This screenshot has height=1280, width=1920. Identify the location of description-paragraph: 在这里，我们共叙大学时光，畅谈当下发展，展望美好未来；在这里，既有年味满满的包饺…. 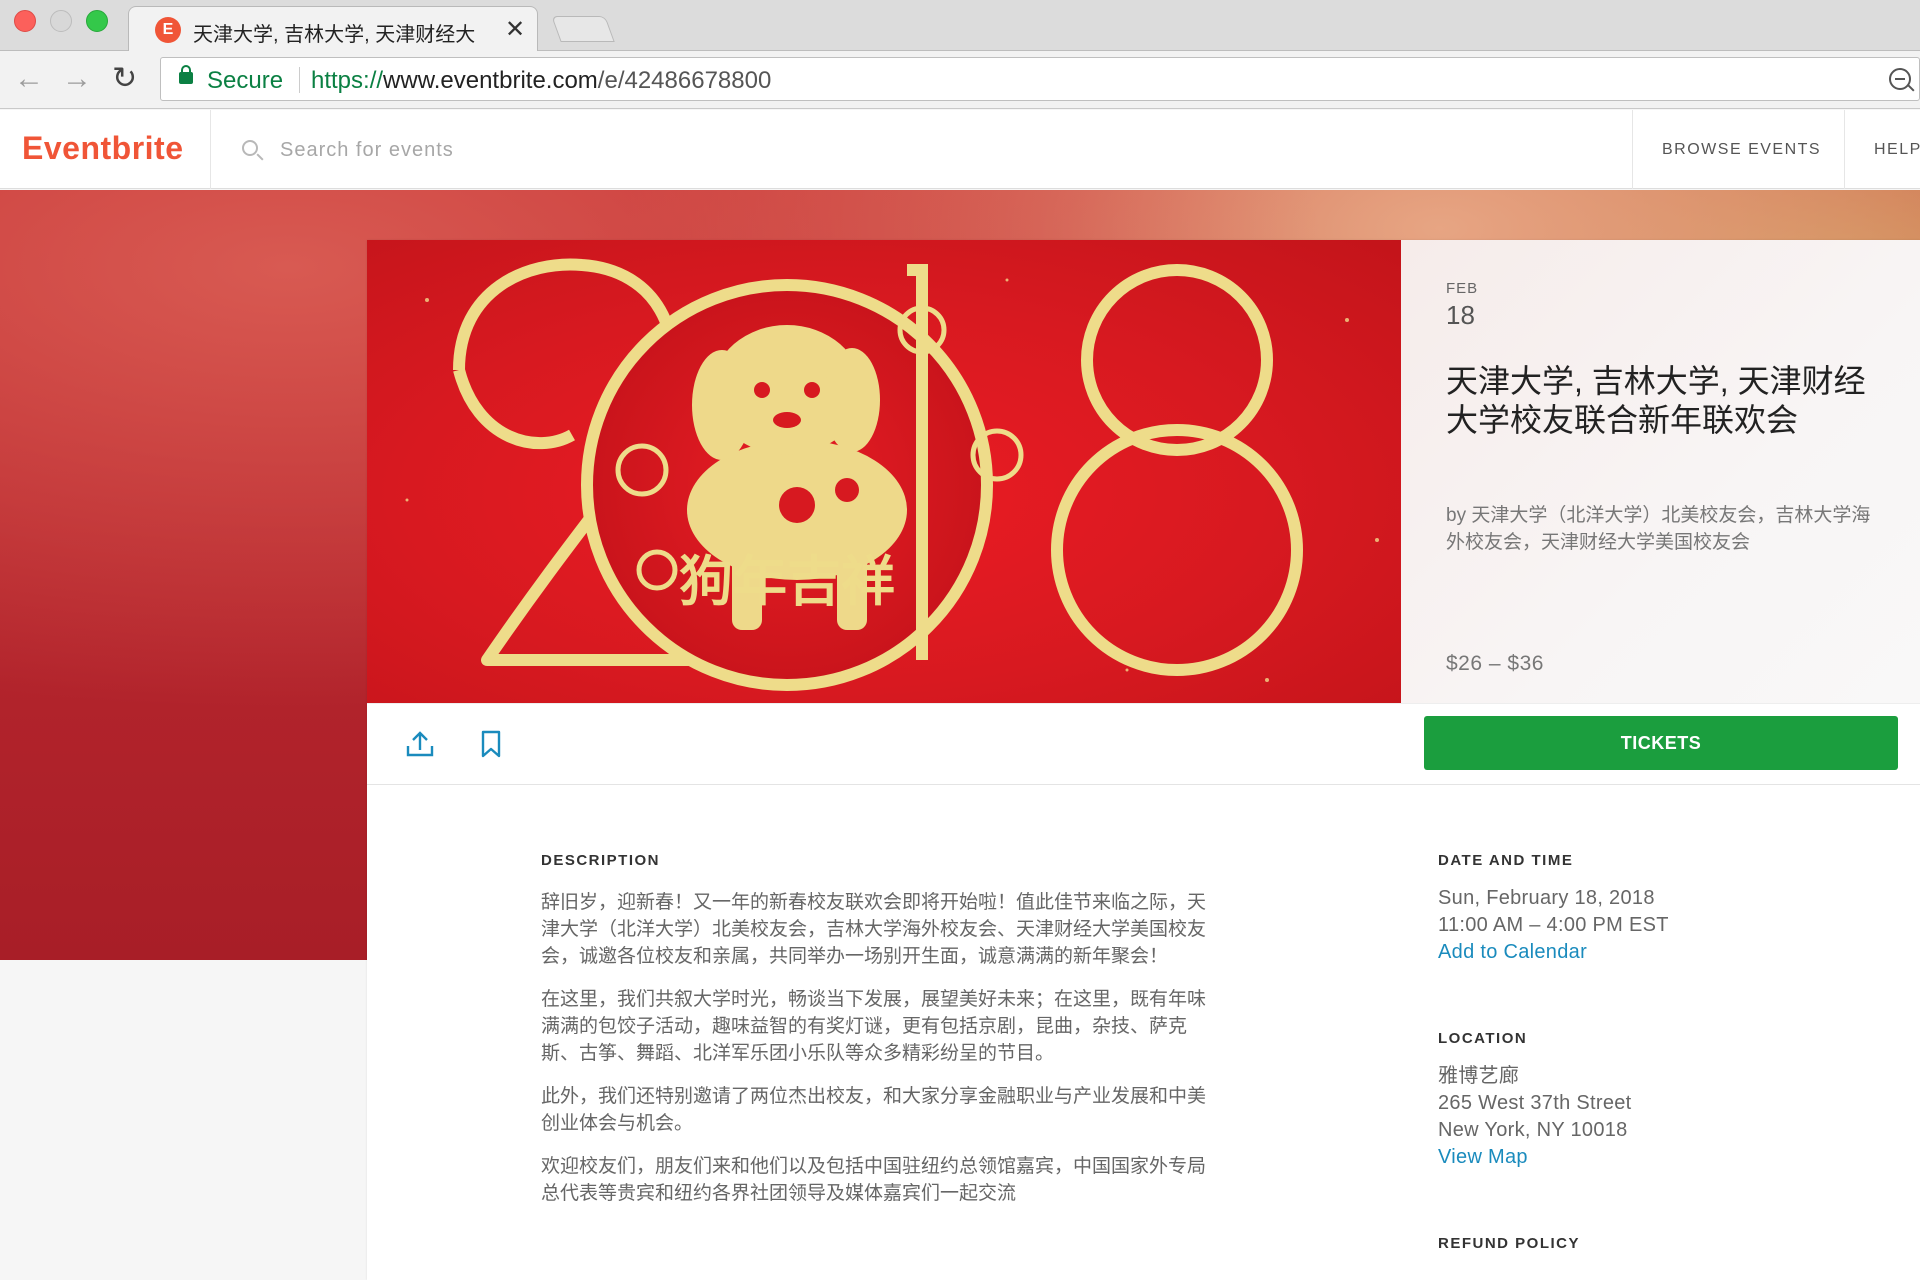
(874, 1026).